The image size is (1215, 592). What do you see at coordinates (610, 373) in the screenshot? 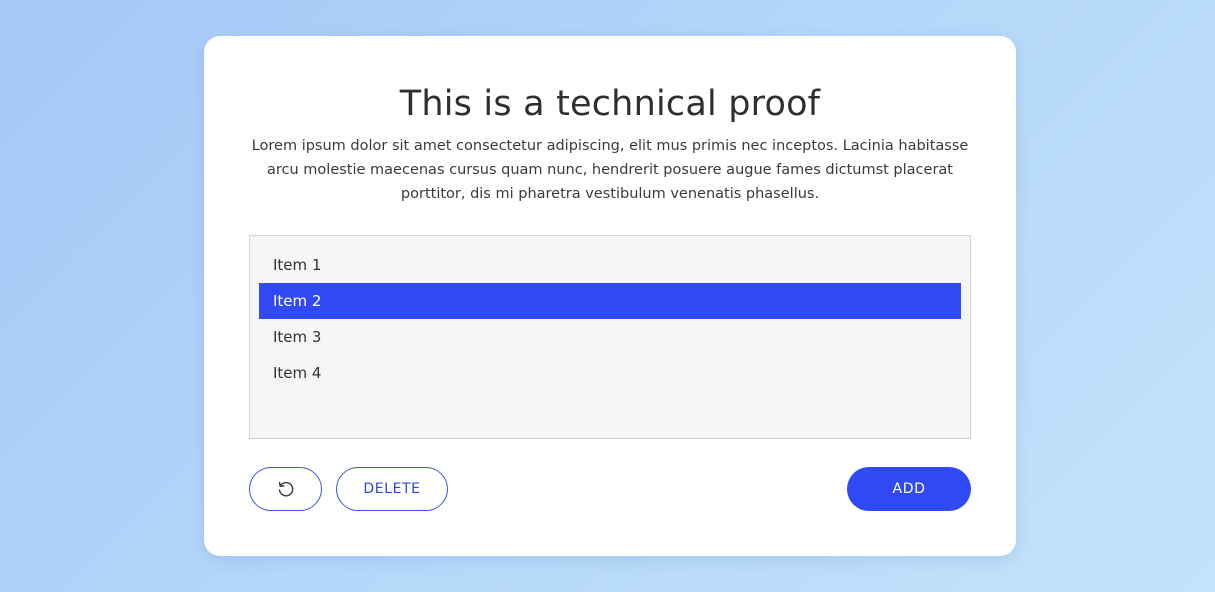
I see `list-item: Item 4` at bounding box center [610, 373].